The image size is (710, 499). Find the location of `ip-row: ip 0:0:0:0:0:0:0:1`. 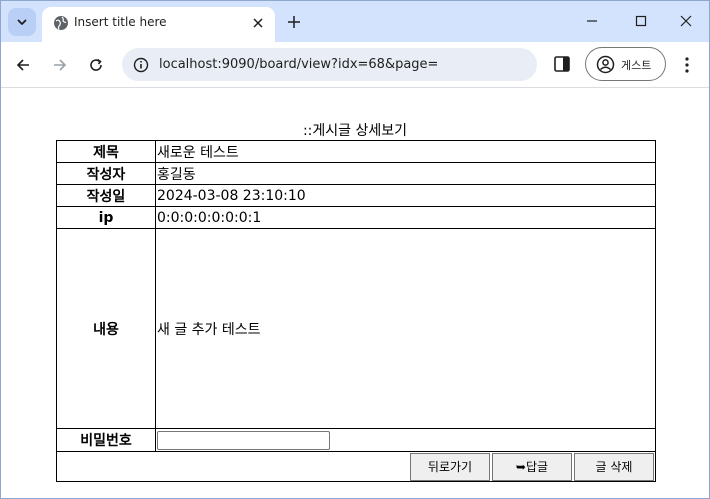

ip-row: ip 0:0:0:0:0:0:0:1 is located at coordinates (356, 217).